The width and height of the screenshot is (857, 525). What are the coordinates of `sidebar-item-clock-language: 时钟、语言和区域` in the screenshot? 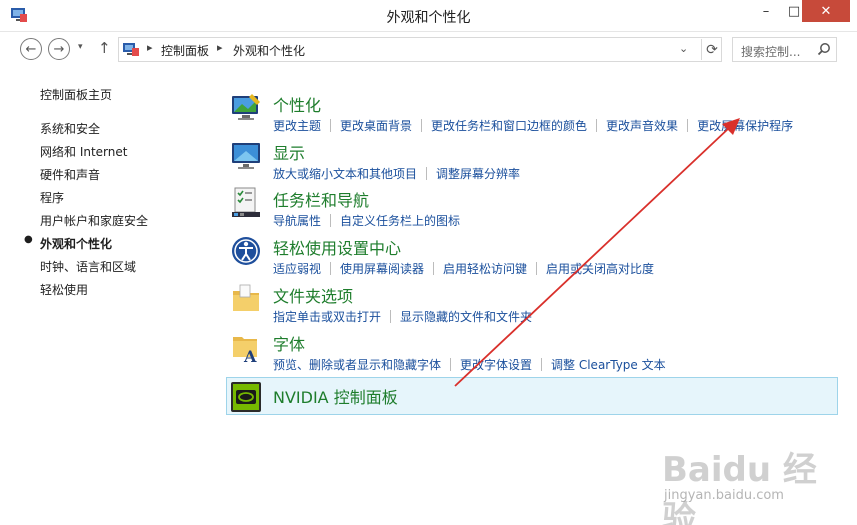 It's located at (88, 266).